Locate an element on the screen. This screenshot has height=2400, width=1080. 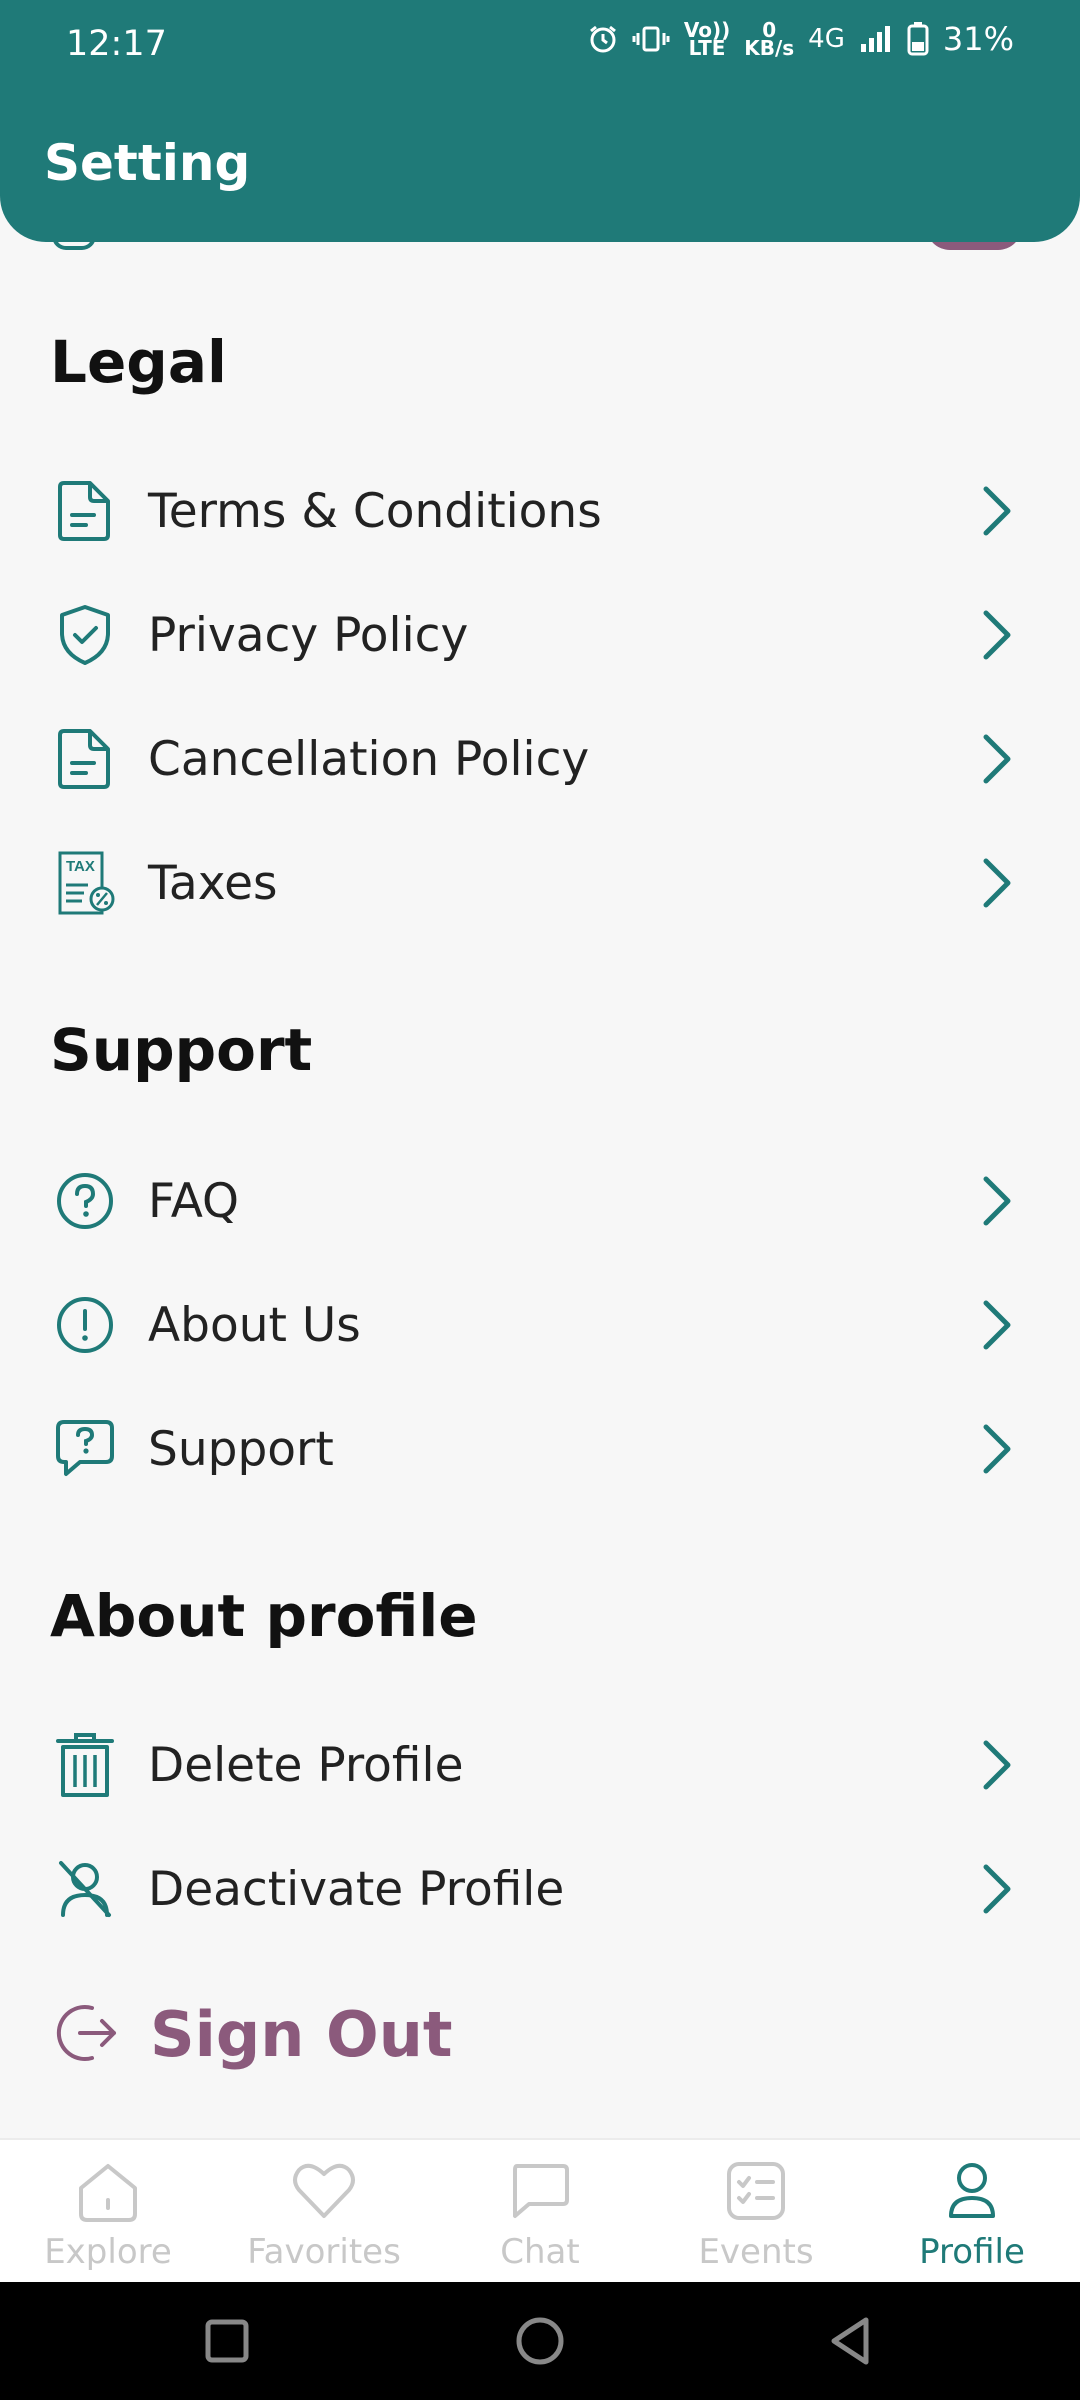
tab-label: Profile is located at coordinates (972, 2252).